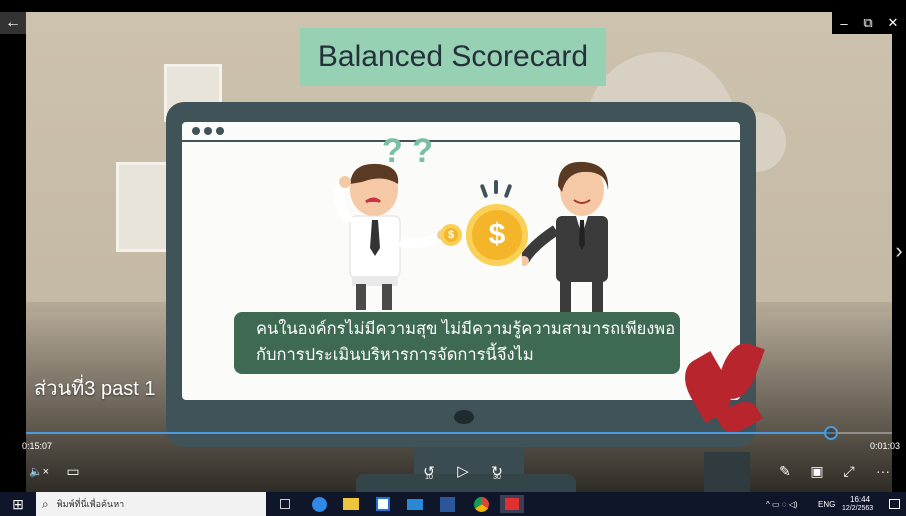 This screenshot has width=906, height=516. What do you see at coordinates (727, 472) in the screenshot?
I see `plant-pot` at bounding box center [727, 472].